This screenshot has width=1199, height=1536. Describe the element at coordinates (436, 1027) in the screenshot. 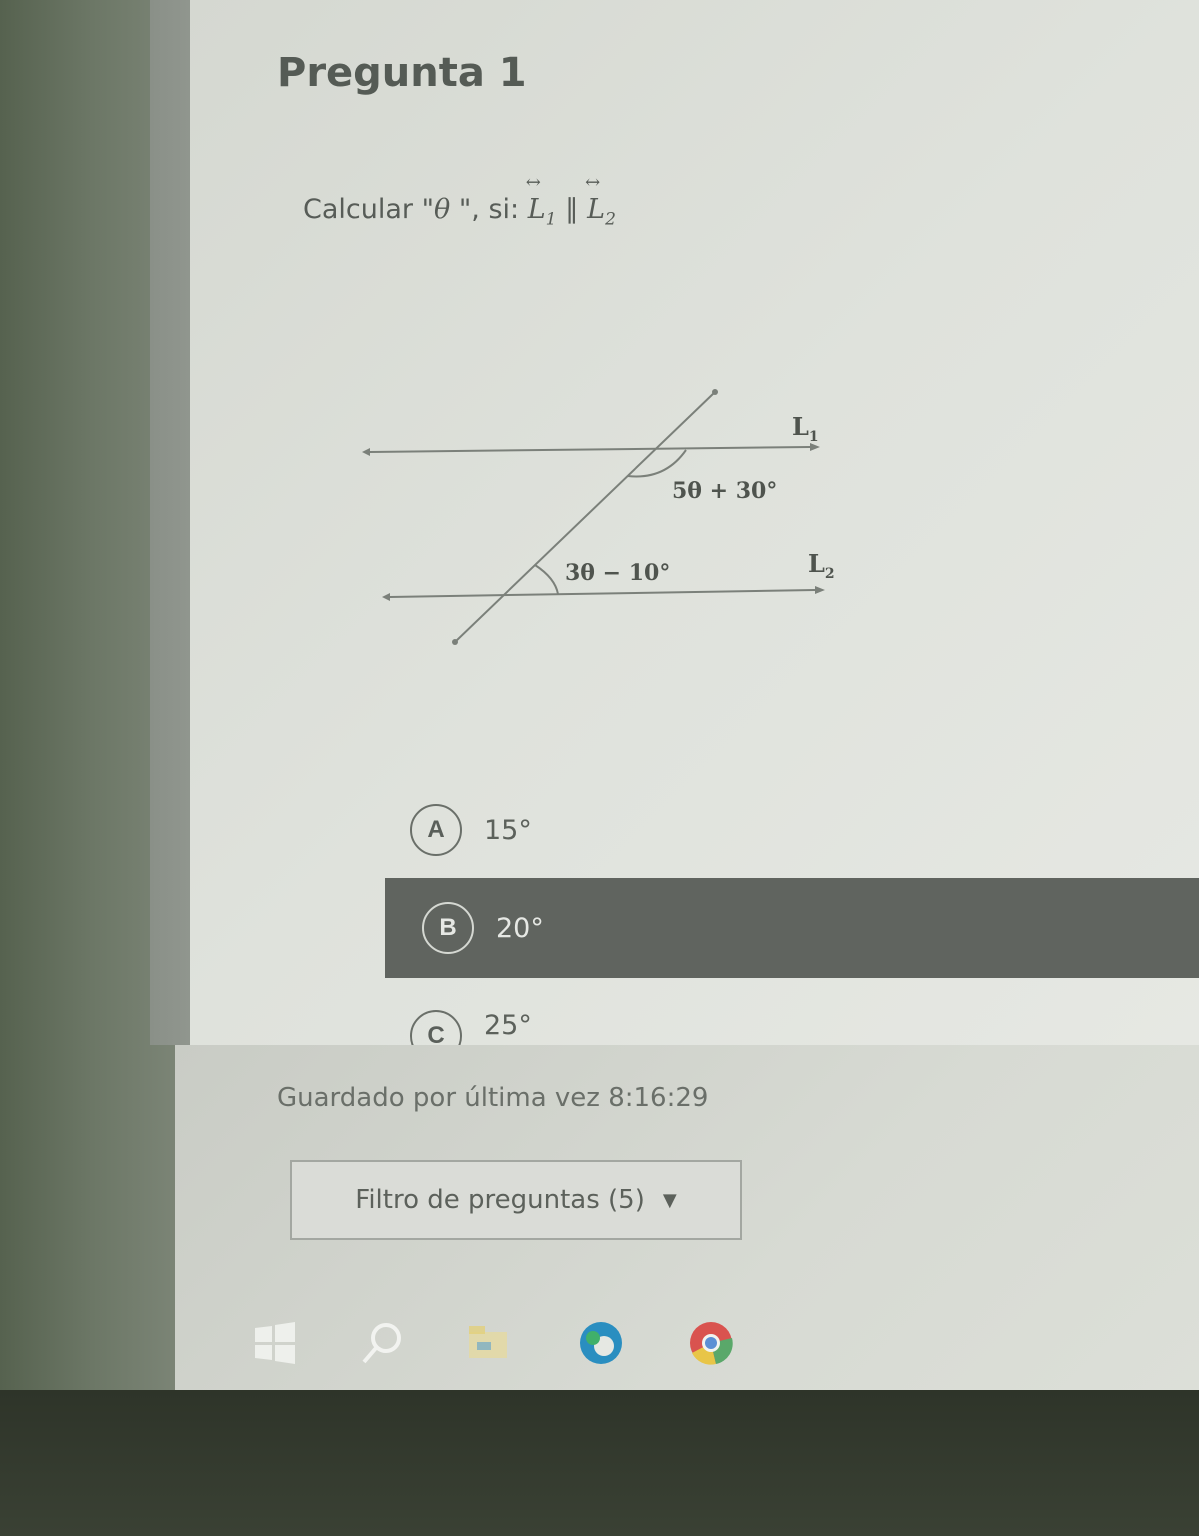

I see `option-letter-c: C` at that location.